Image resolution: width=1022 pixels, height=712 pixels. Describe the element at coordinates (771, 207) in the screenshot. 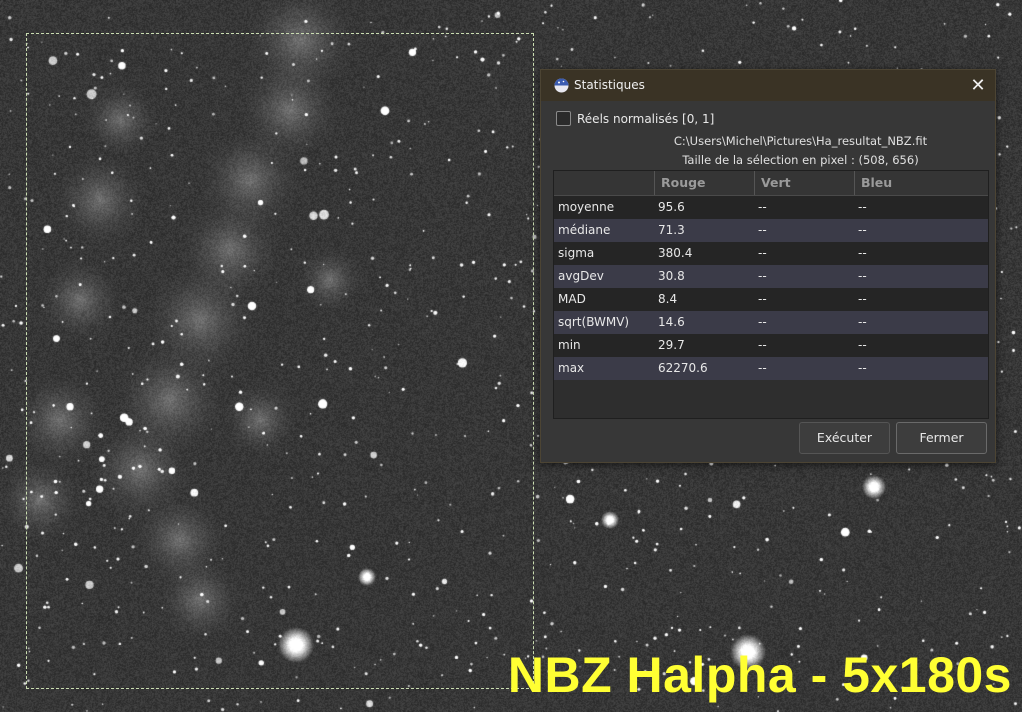

I see `table-row: moyenne 95.6 -- --` at that location.